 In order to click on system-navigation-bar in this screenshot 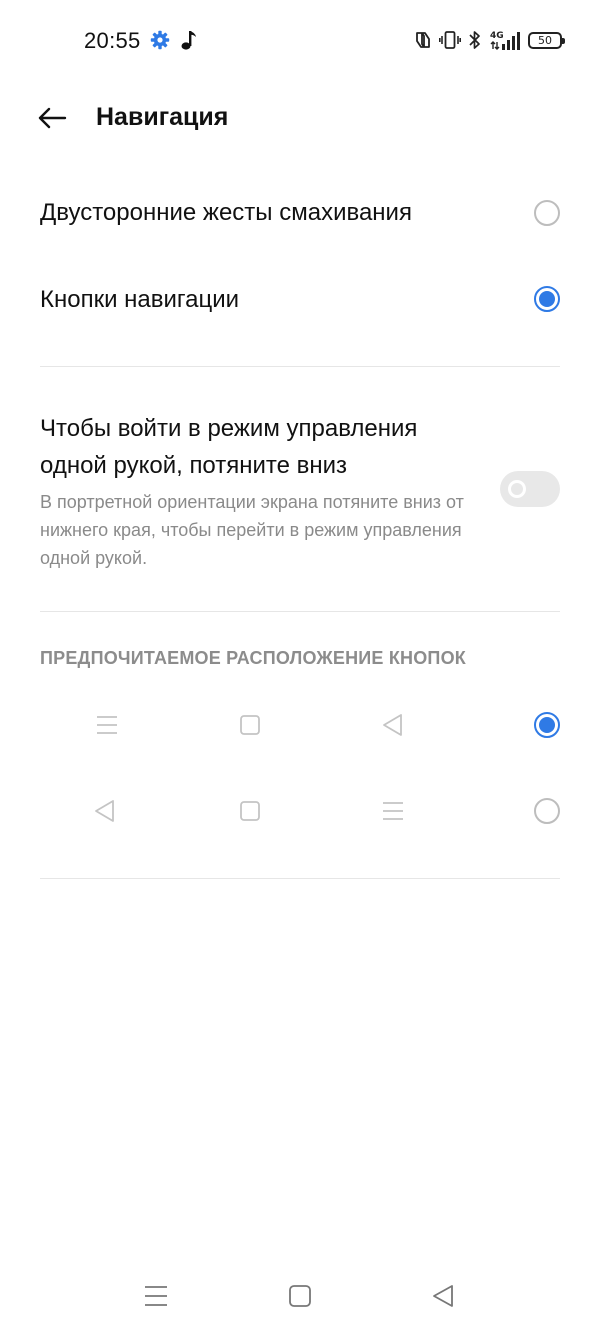, I will do `click(300, 1296)`.